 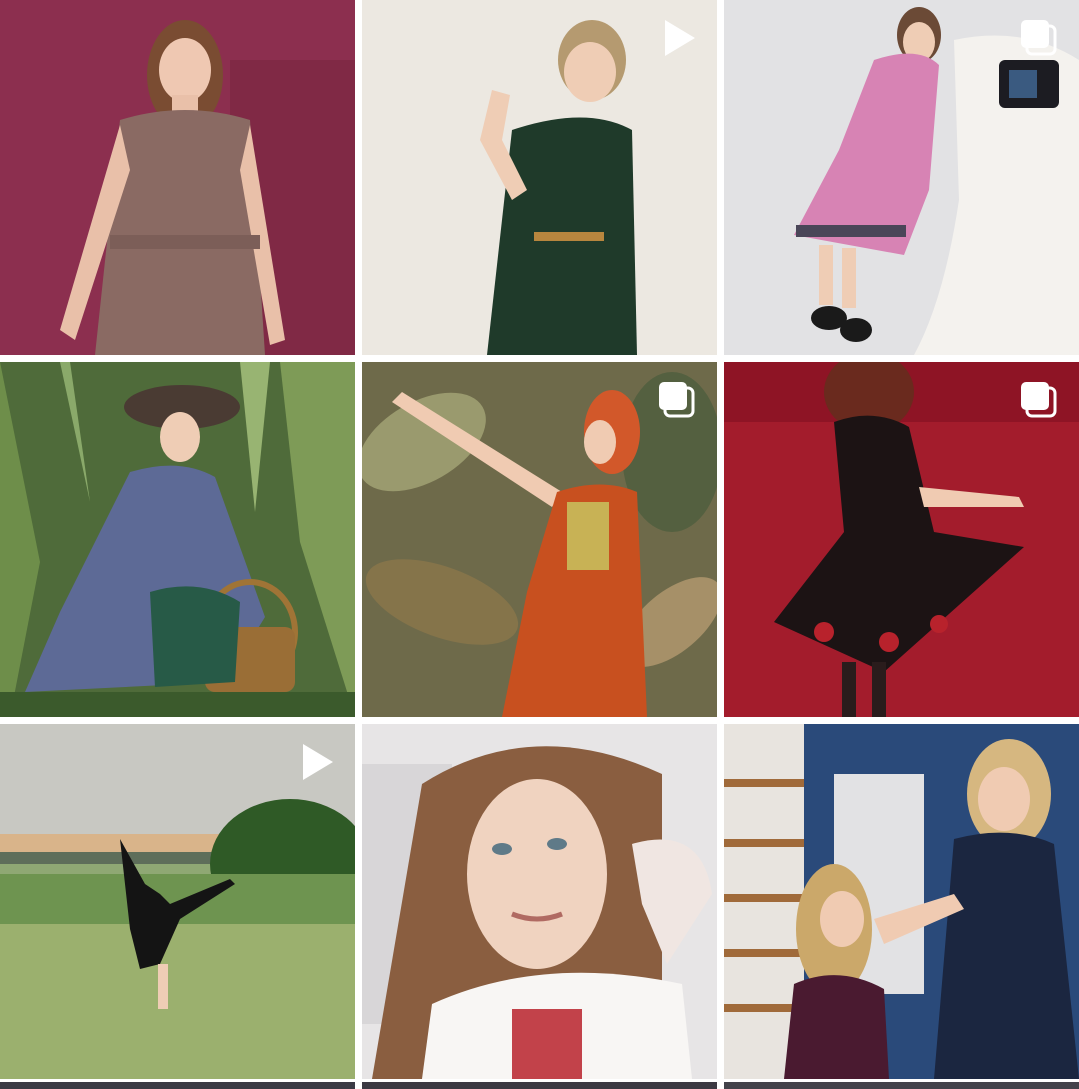 I want to click on post-photo-woman-portrait-embroidery, so click(x=539, y=901).